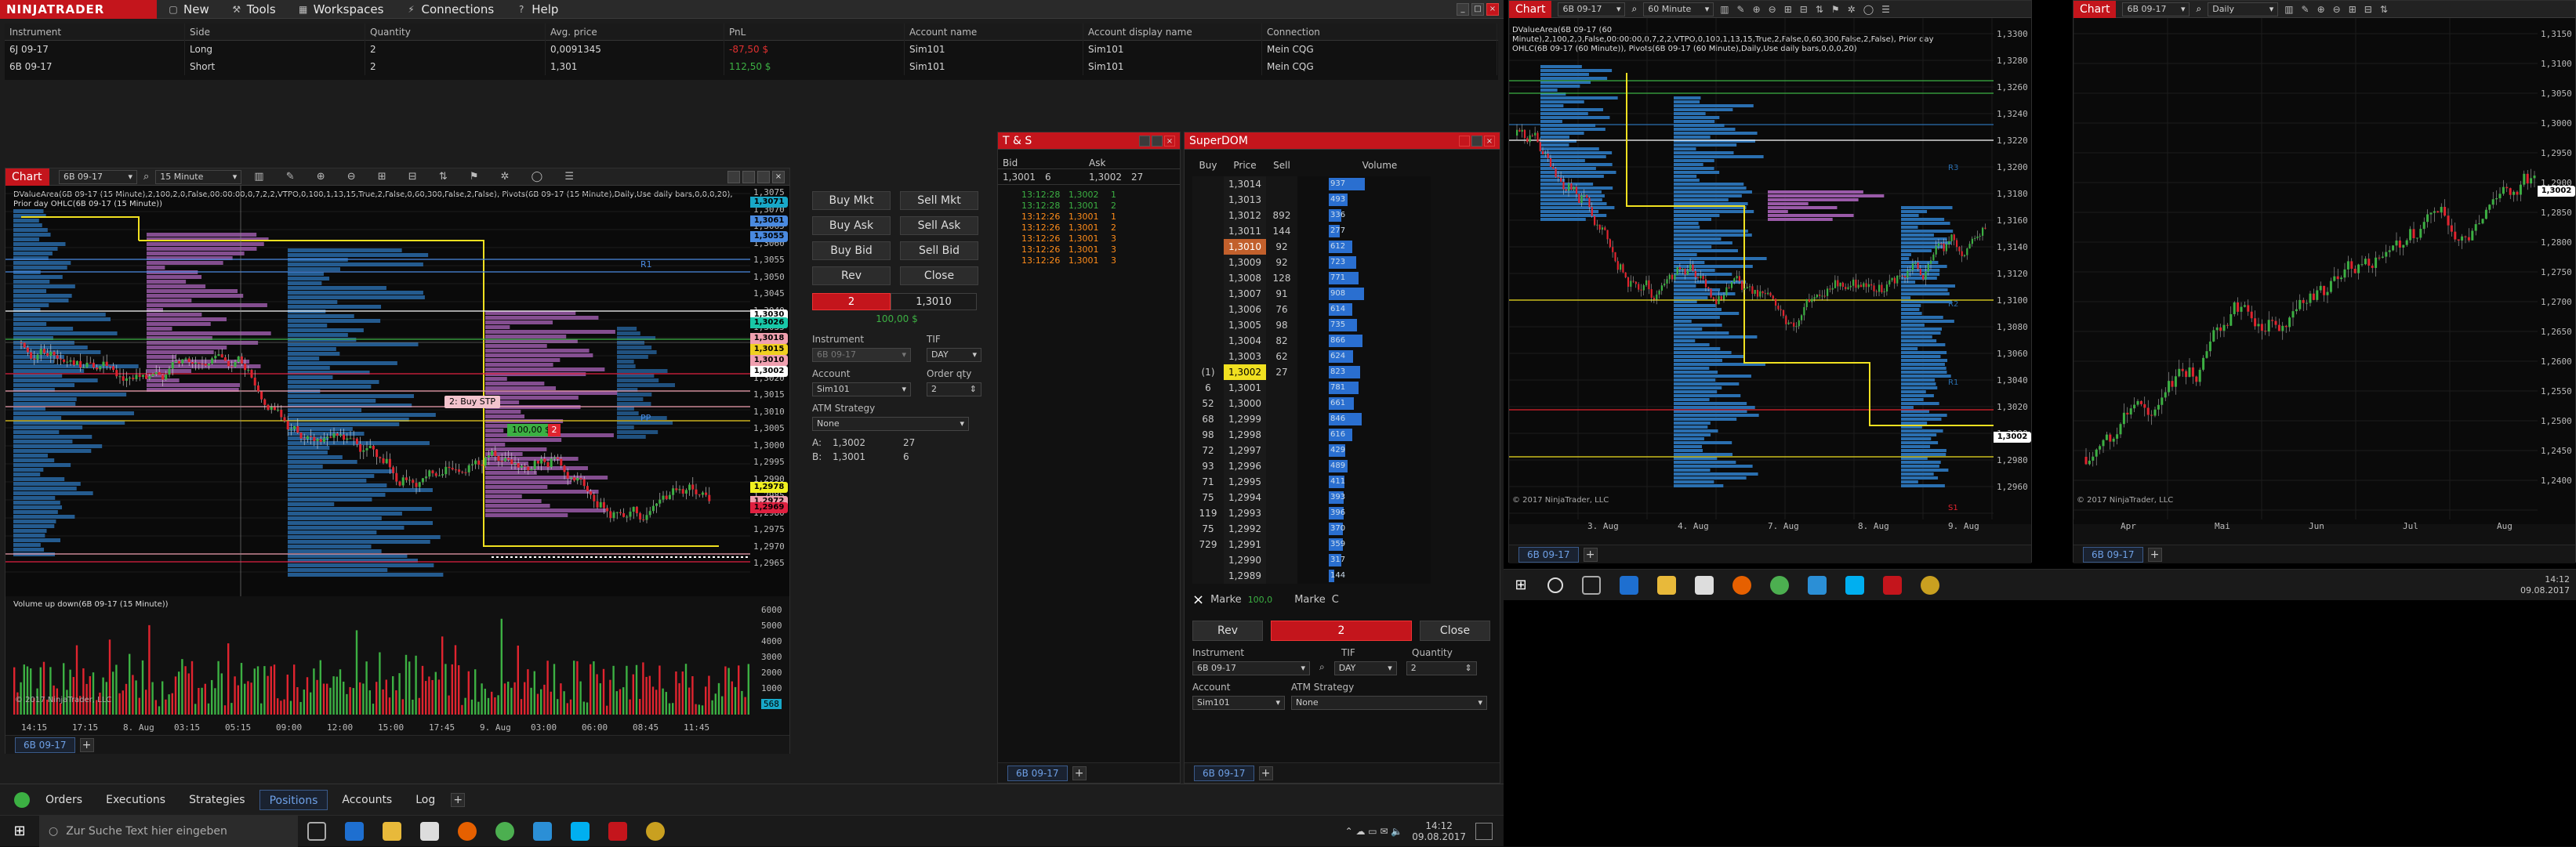 This screenshot has width=2576, height=847. What do you see at coordinates (415, 177) in the screenshot?
I see `chart-toolbar-icons: ▥ ✎ ⊕ ⊖ ⊞ ⊟ ⇅ ⚑ ✲ ◯ ☰` at bounding box center [415, 177].